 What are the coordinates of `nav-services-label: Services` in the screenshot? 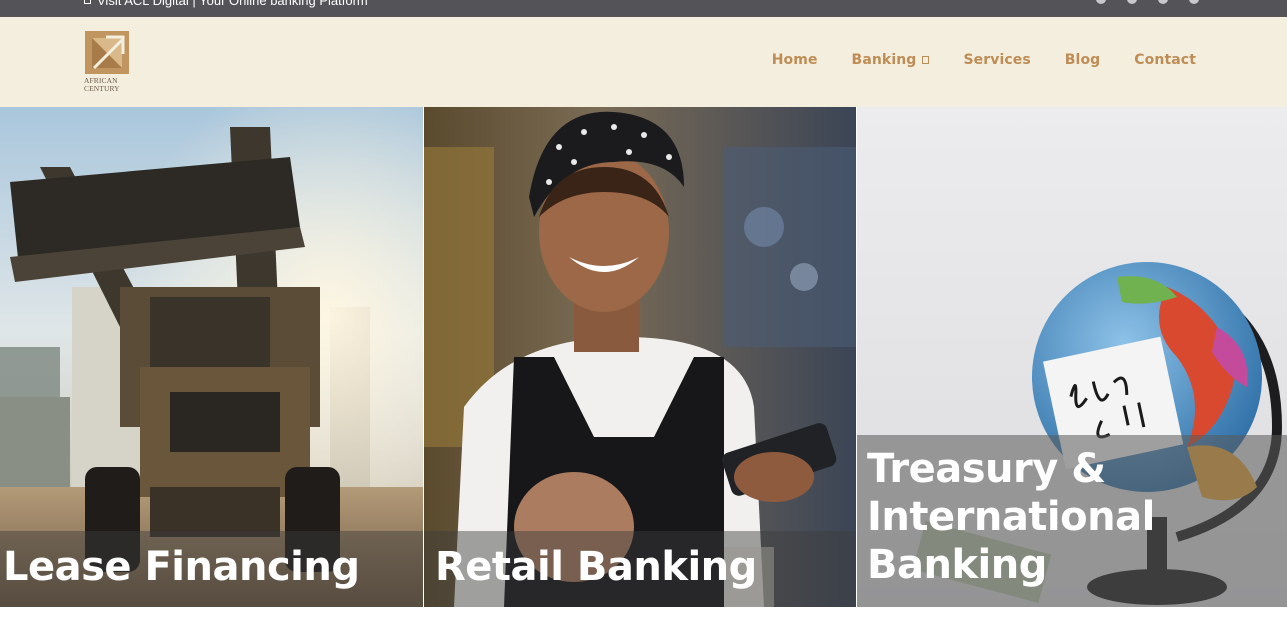 It's located at (997, 60).